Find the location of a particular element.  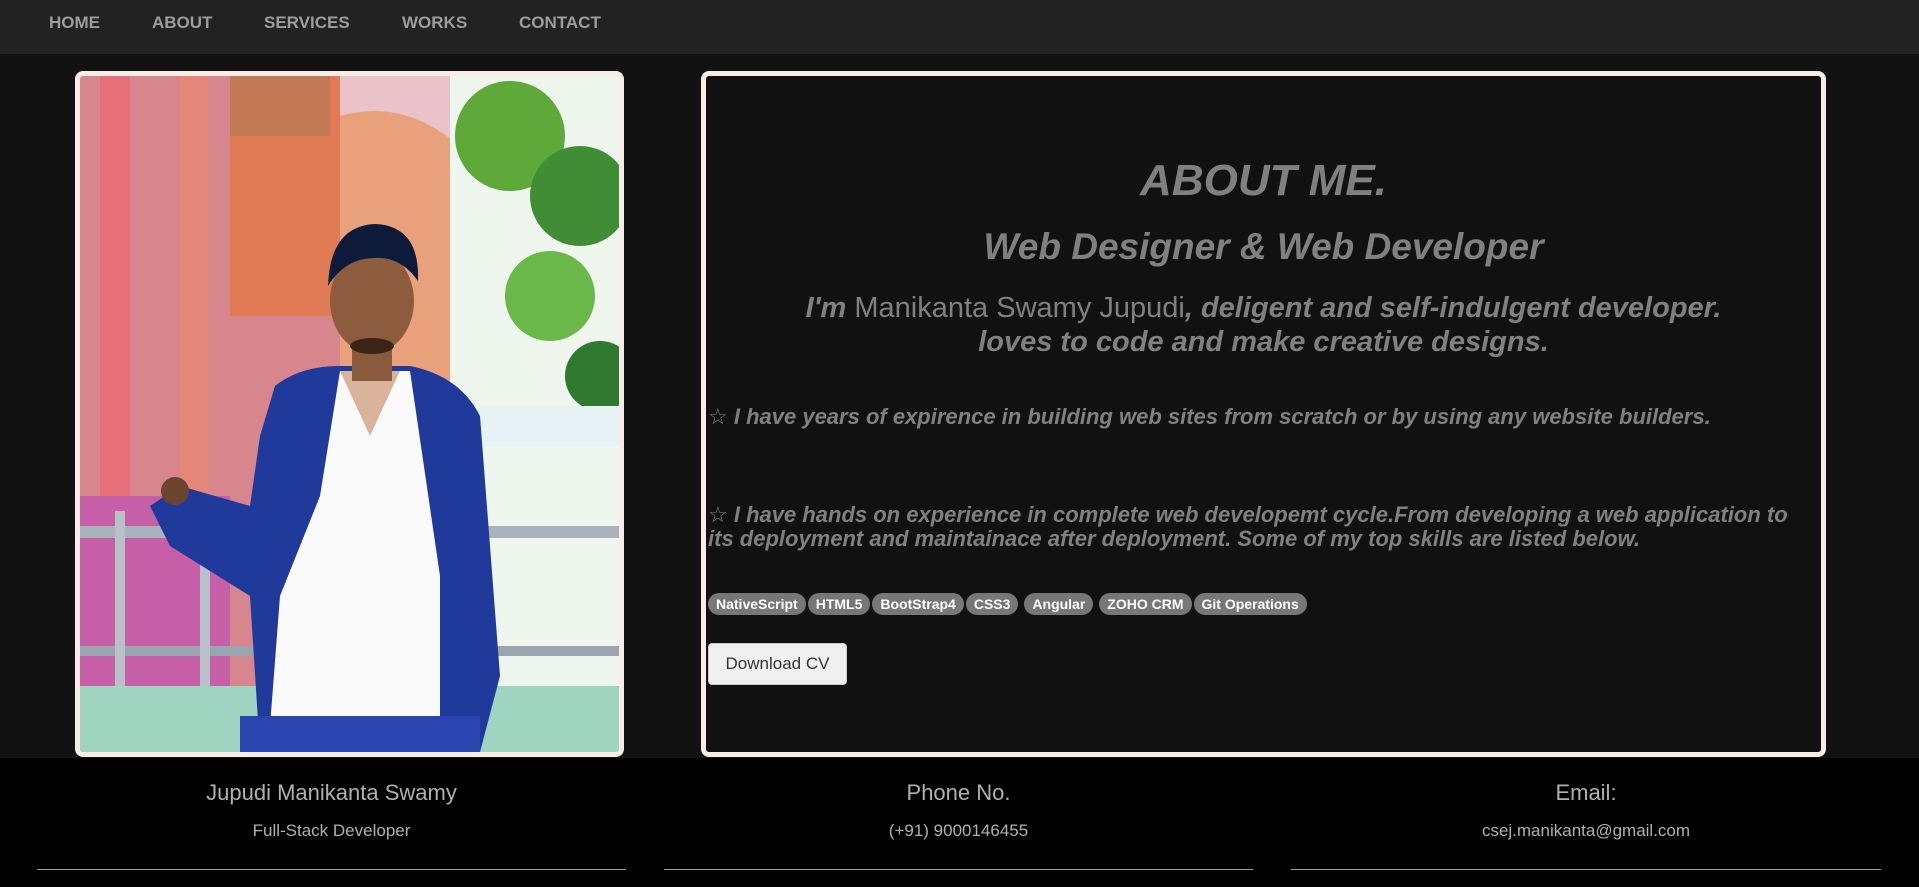

nav-about-link: ABOUT is located at coordinates (182, 23).